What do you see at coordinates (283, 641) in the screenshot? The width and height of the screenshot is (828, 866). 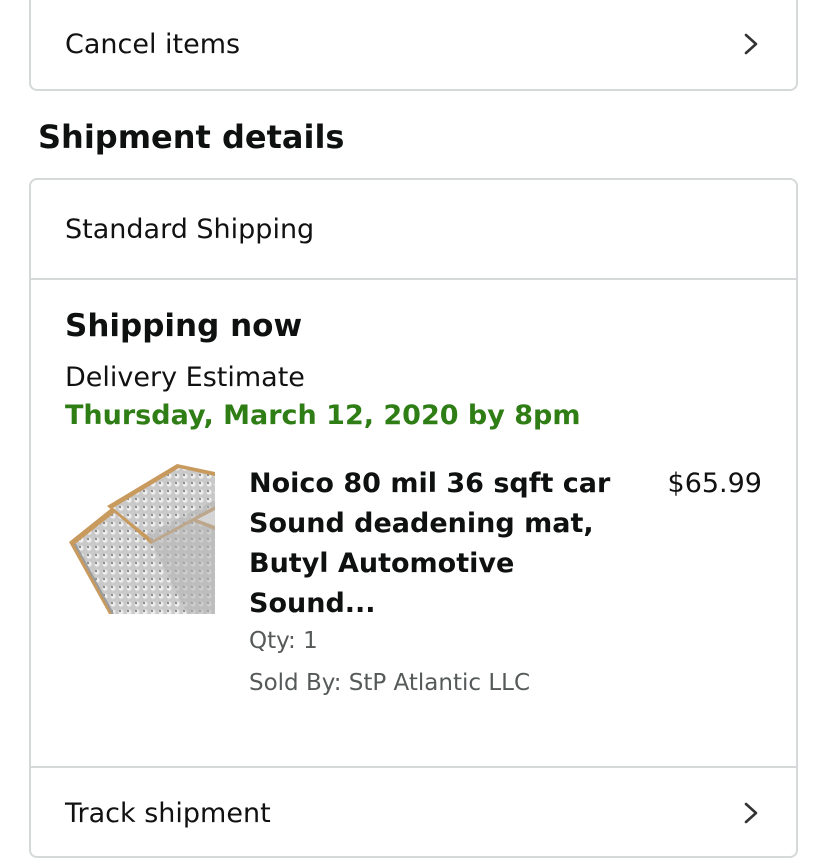 I see `product-quantity: Qty: 1` at bounding box center [283, 641].